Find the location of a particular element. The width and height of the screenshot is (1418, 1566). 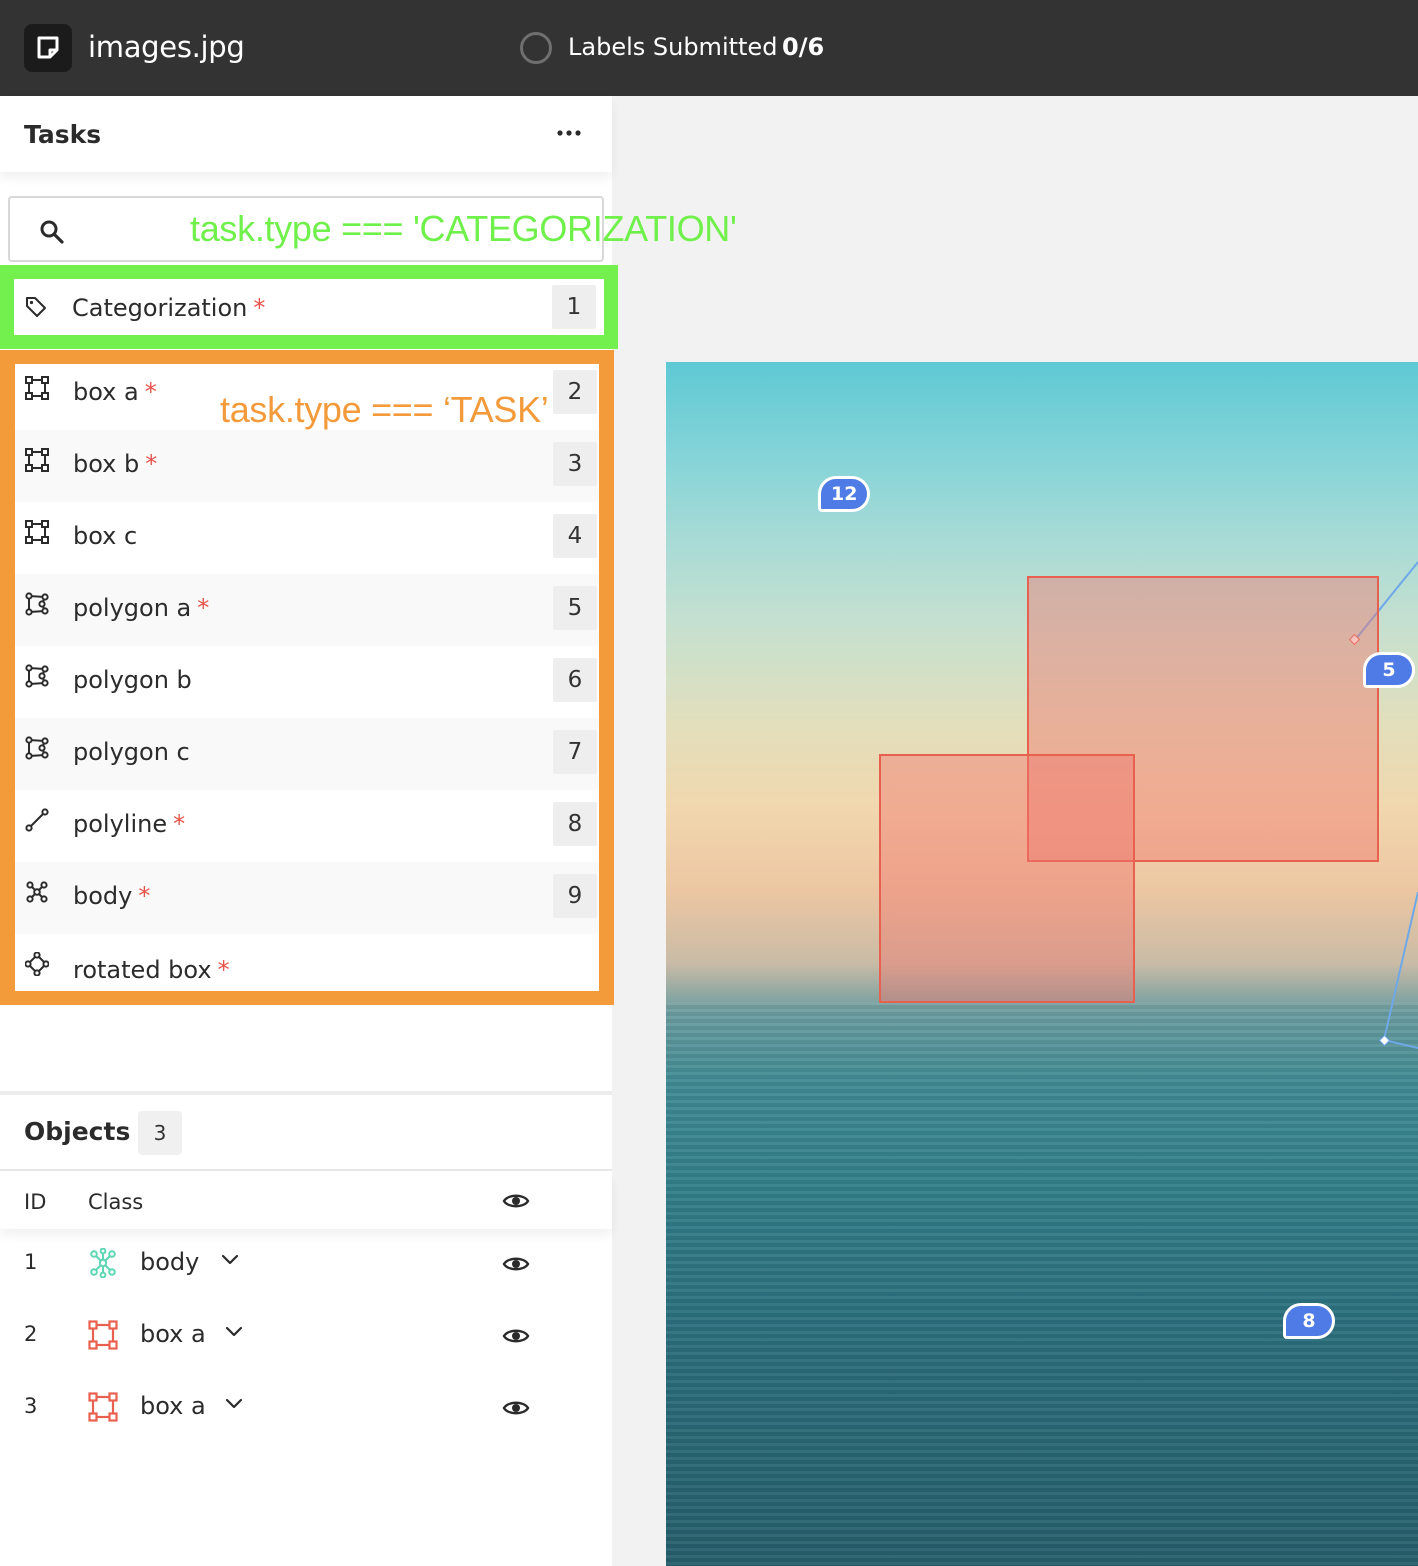

status-circle-icon is located at coordinates (536, 48).